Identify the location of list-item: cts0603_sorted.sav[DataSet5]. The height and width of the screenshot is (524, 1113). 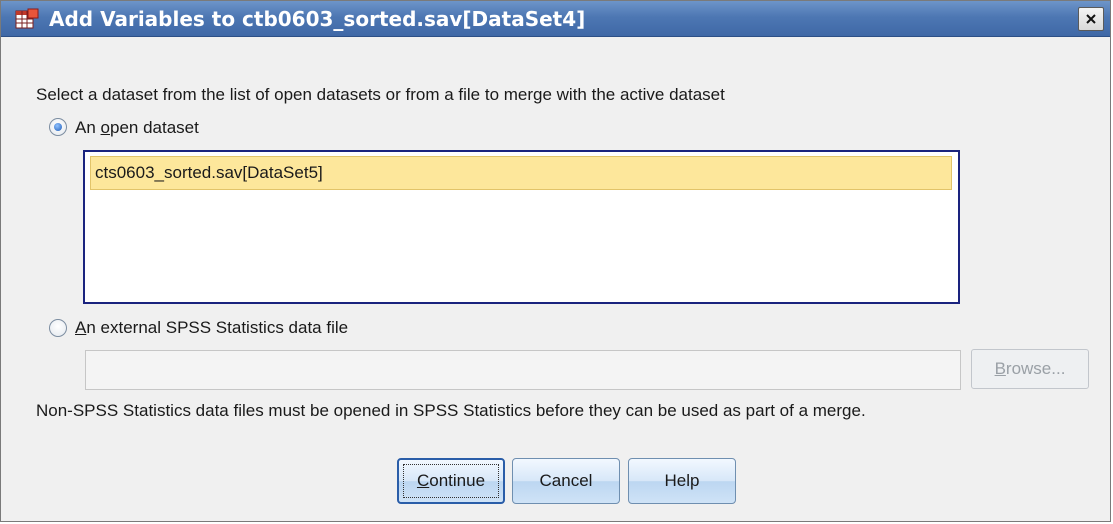
(521, 173).